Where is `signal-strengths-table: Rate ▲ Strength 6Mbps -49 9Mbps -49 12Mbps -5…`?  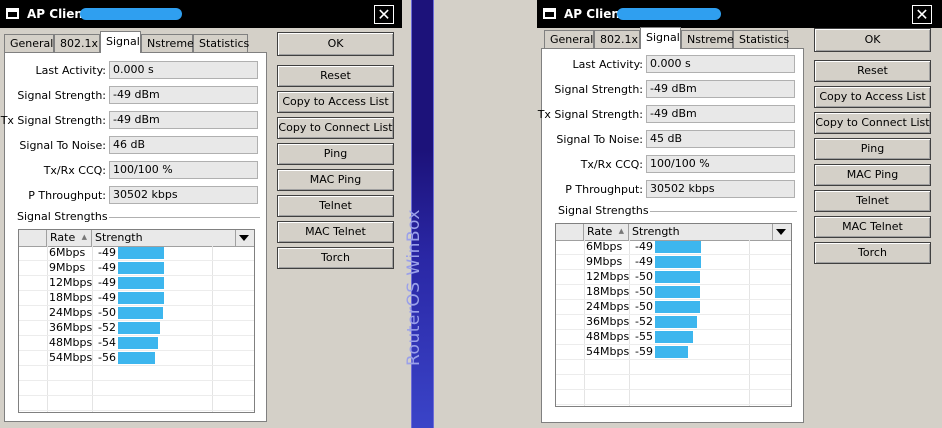
signal-strengths-table: Rate ▲ Strength 6Mbps -49 9Mbps -49 12Mbps -5… is located at coordinates (673, 315).